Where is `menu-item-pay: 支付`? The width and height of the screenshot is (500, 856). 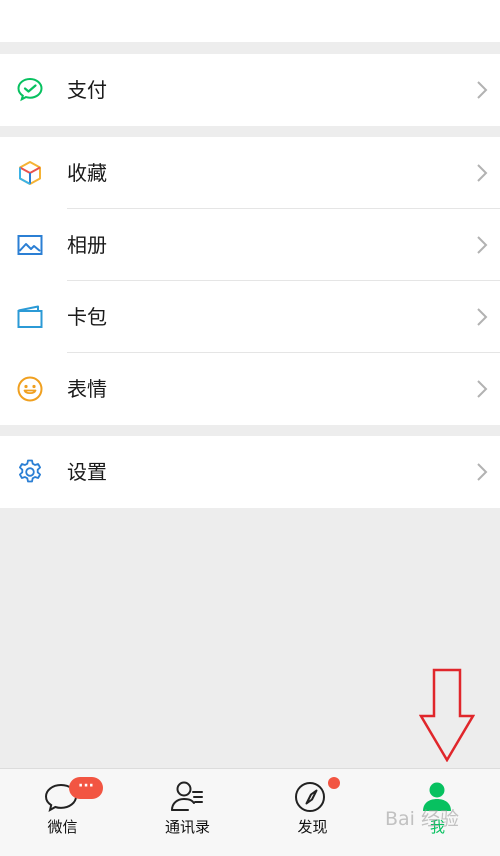 menu-item-pay: 支付 is located at coordinates (250, 90).